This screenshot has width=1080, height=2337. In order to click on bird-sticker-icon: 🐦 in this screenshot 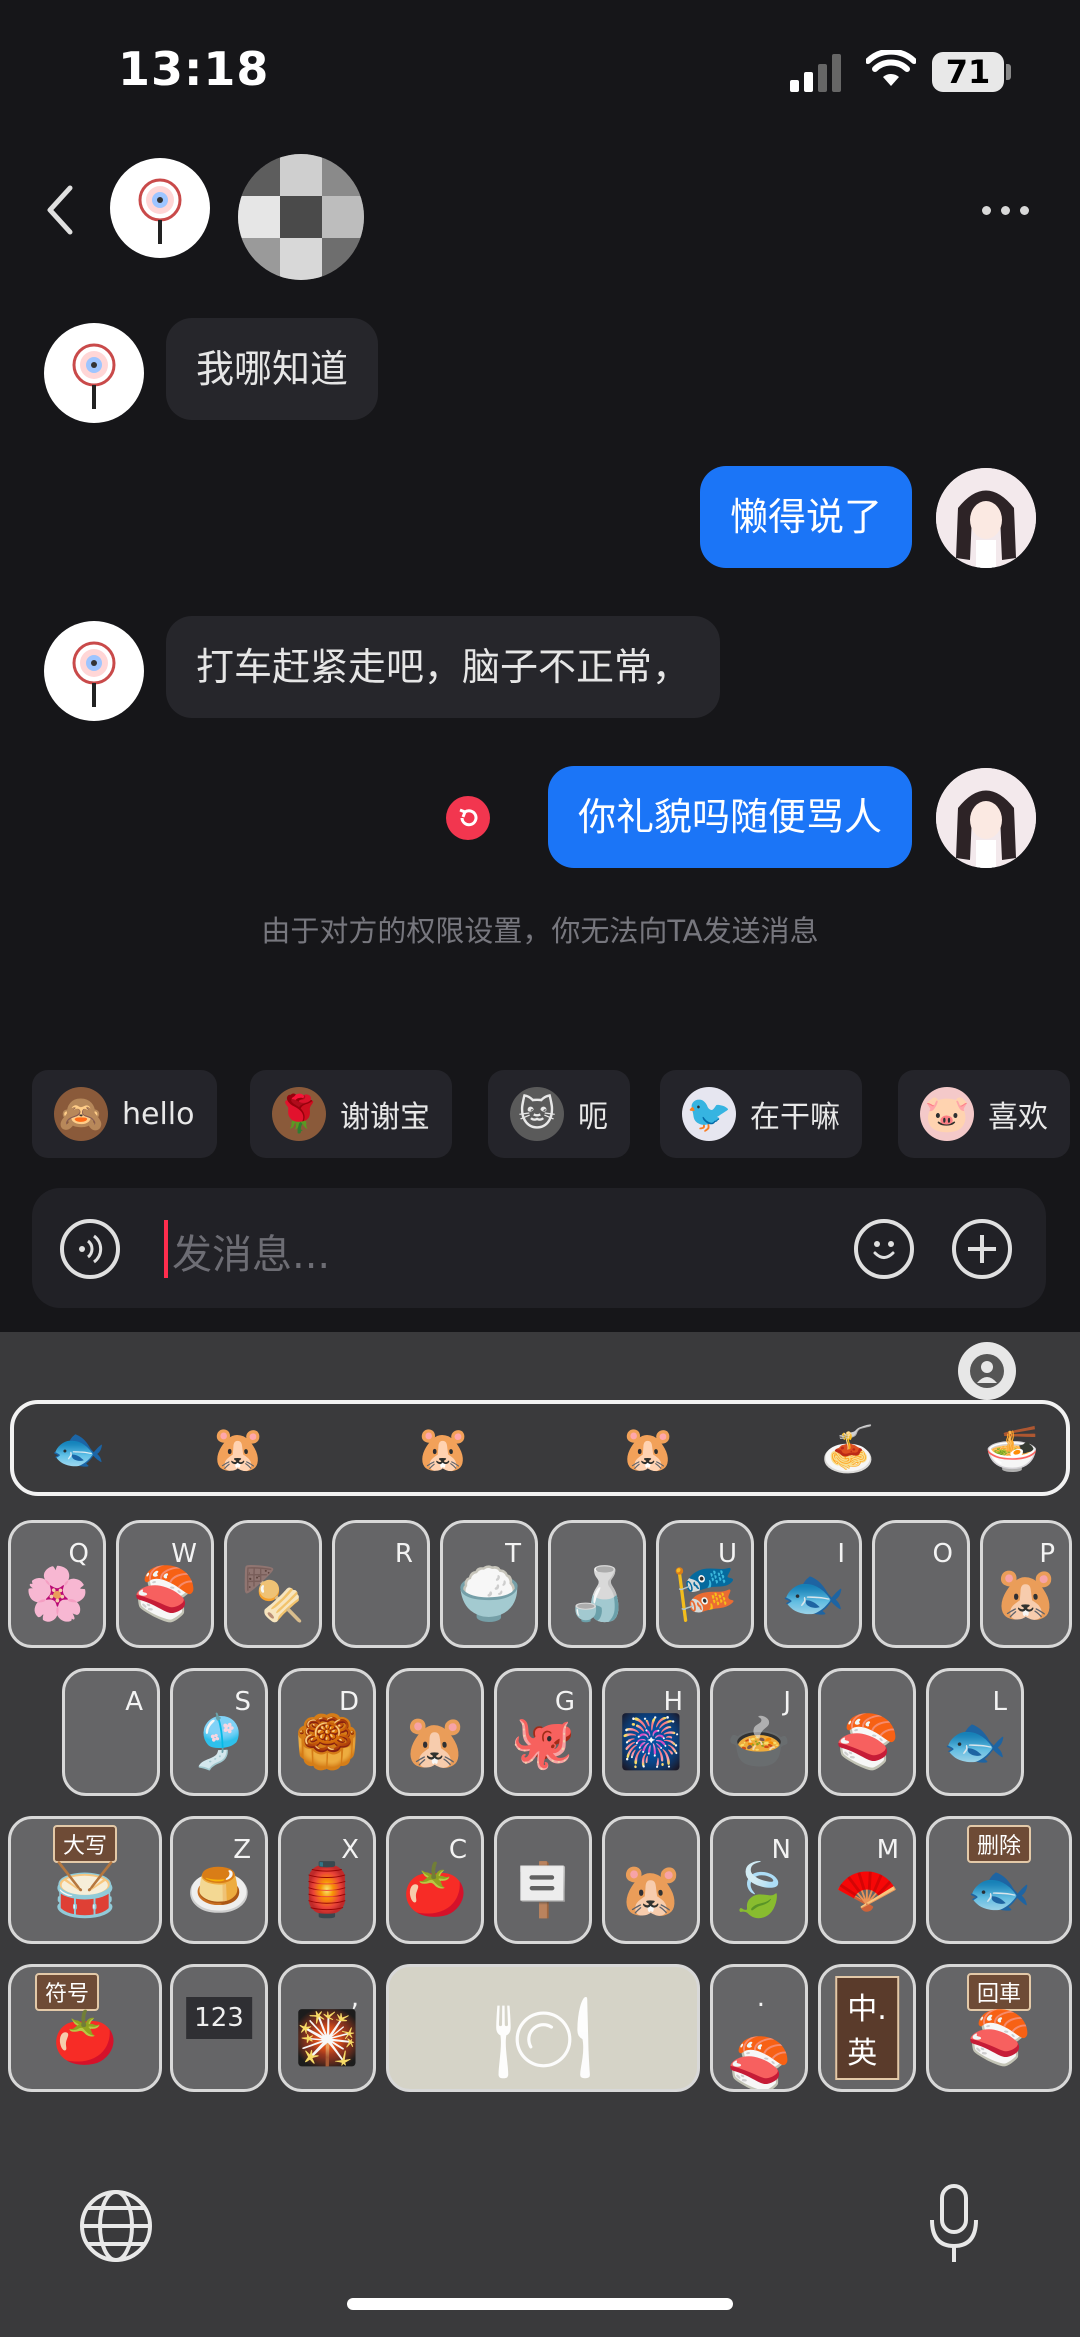, I will do `click(709, 1114)`.